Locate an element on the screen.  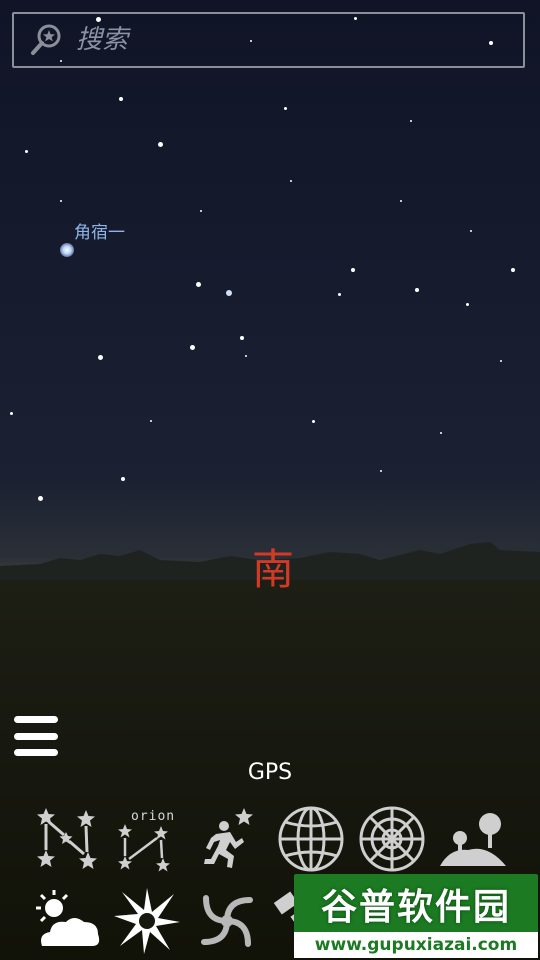
galaxy-button is located at coordinates (227, 921).